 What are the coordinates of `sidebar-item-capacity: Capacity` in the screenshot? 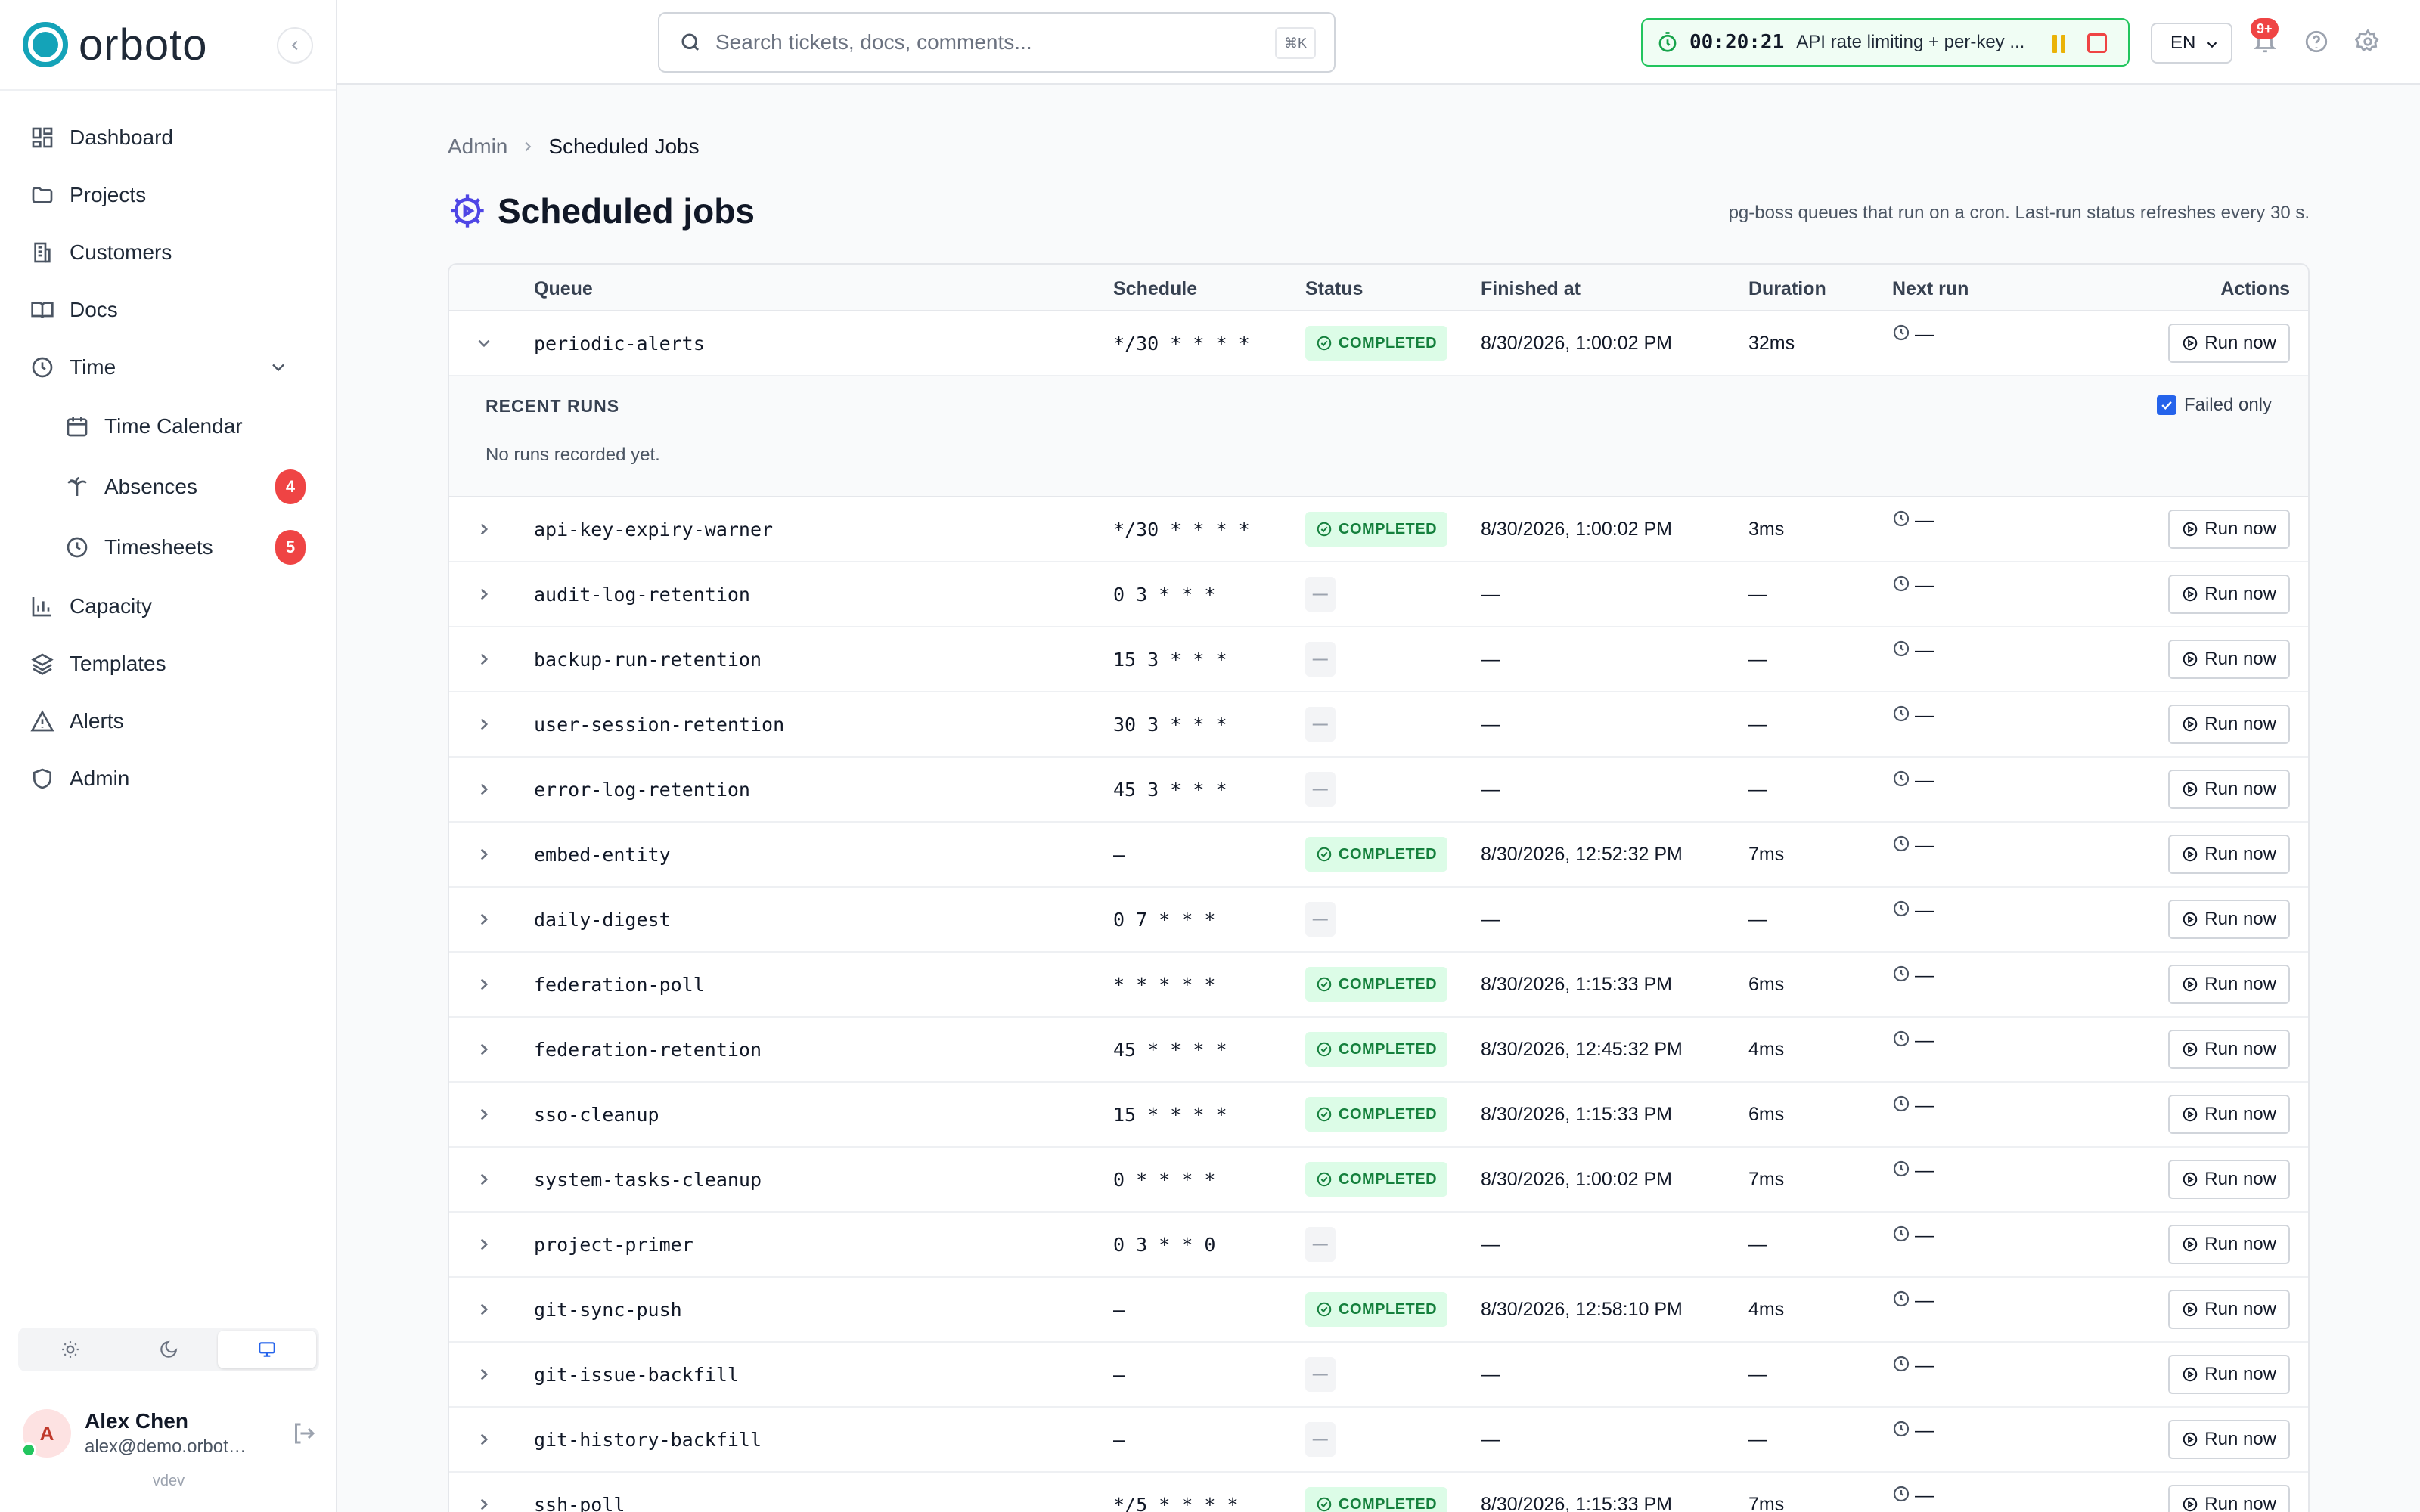 It's located at (168, 606).